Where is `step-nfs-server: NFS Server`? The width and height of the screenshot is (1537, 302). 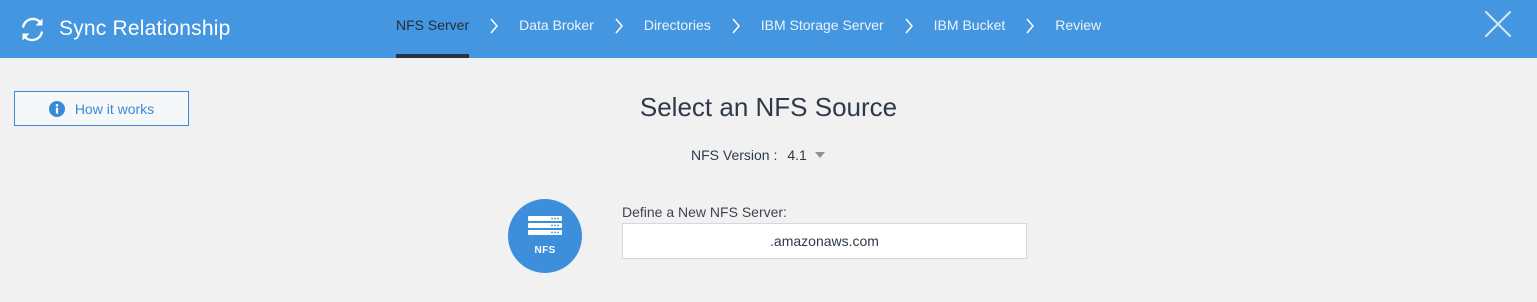
step-nfs-server: NFS Server is located at coordinates (433, 29).